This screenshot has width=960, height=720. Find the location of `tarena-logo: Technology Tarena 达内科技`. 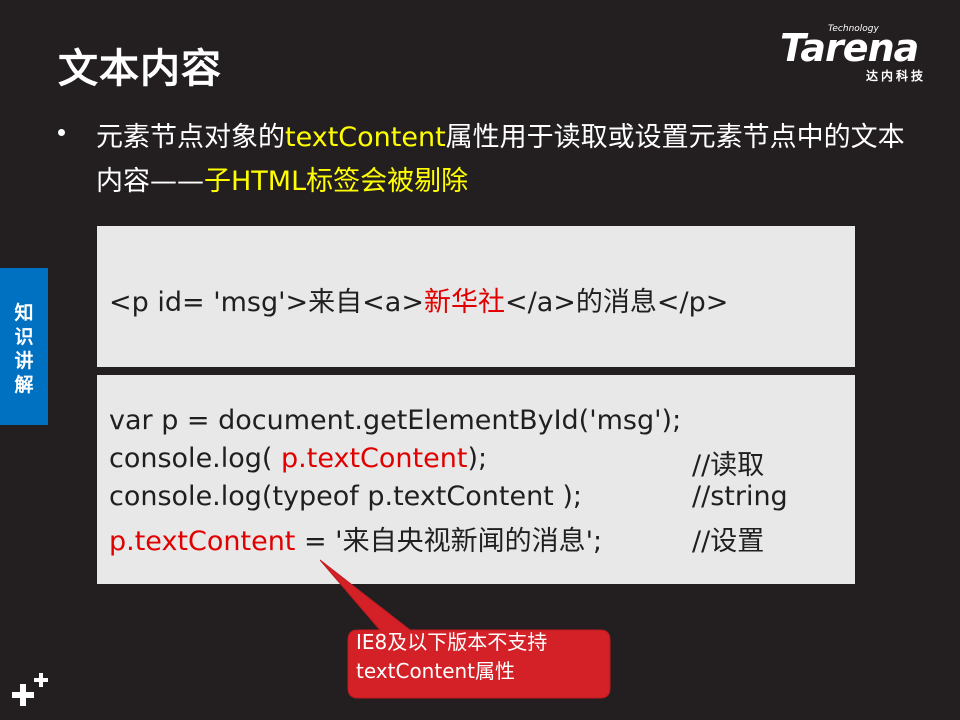

tarena-logo: Technology Tarena 达内科技 is located at coordinates (865, 55).